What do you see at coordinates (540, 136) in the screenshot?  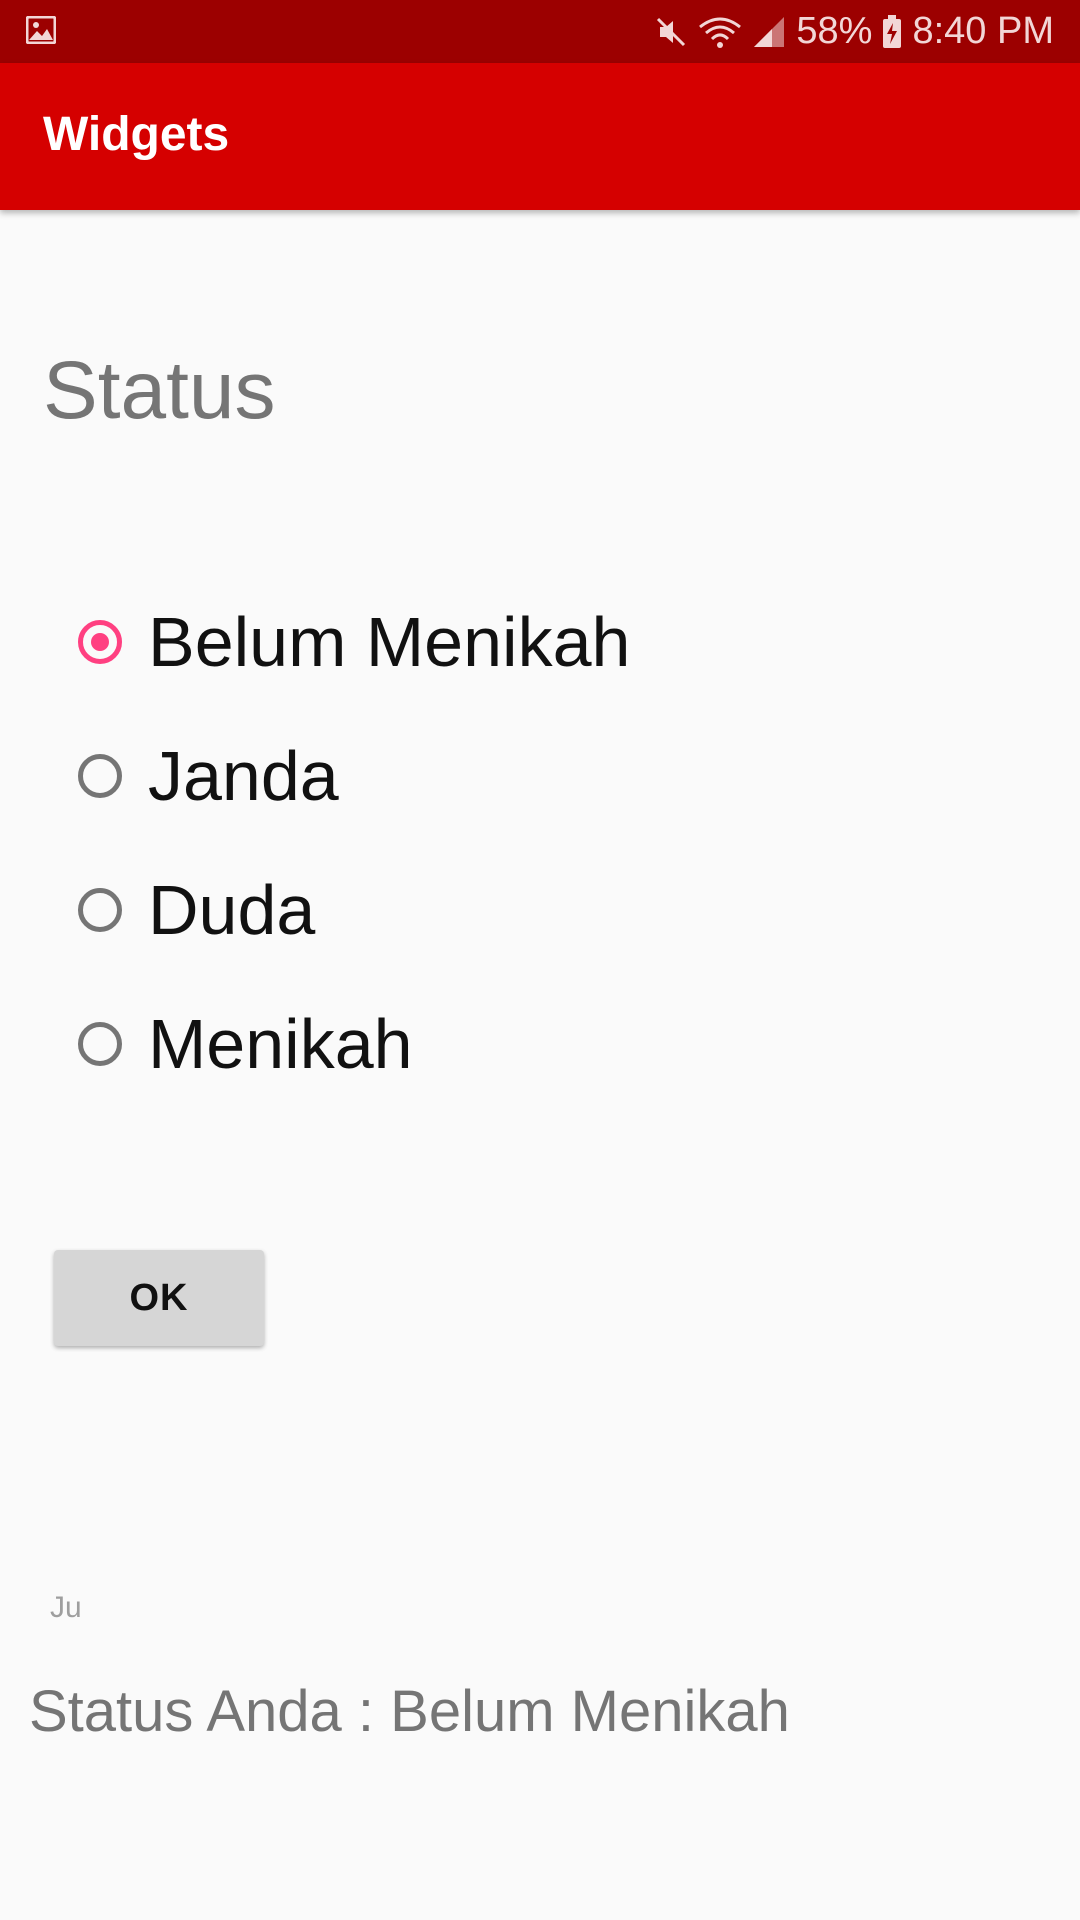 I see `app-bar: Widgets` at bounding box center [540, 136].